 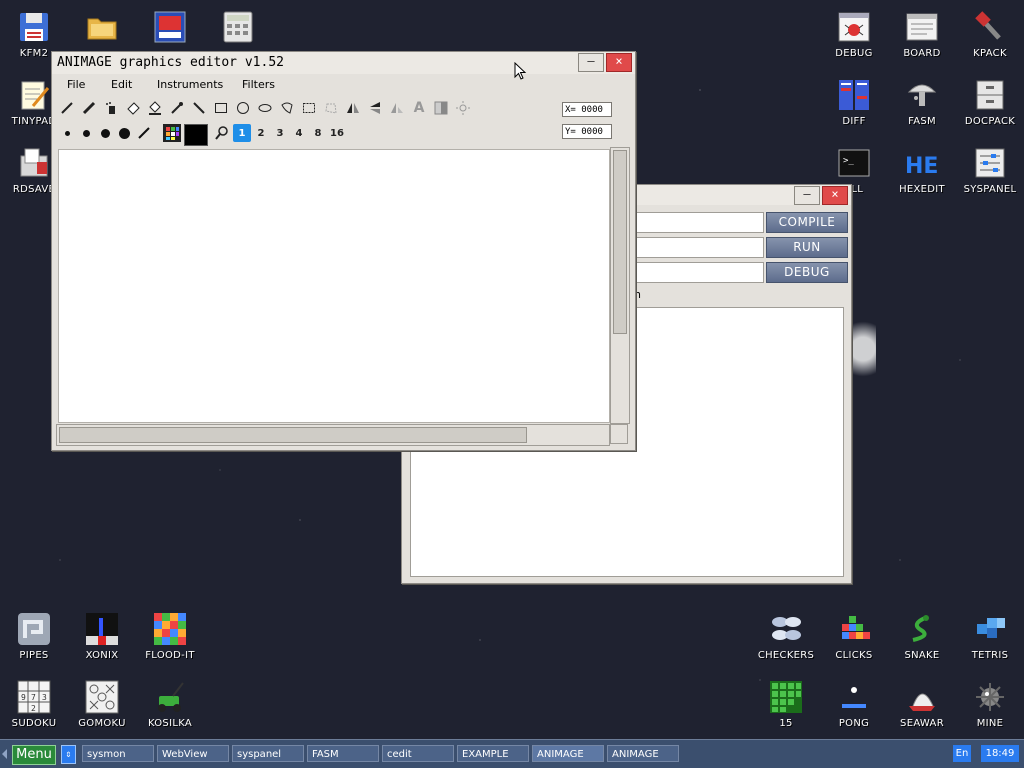 What do you see at coordinates (990, 629) in the screenshot?
I see `tetris-icon` at bounding box center [990, 629].